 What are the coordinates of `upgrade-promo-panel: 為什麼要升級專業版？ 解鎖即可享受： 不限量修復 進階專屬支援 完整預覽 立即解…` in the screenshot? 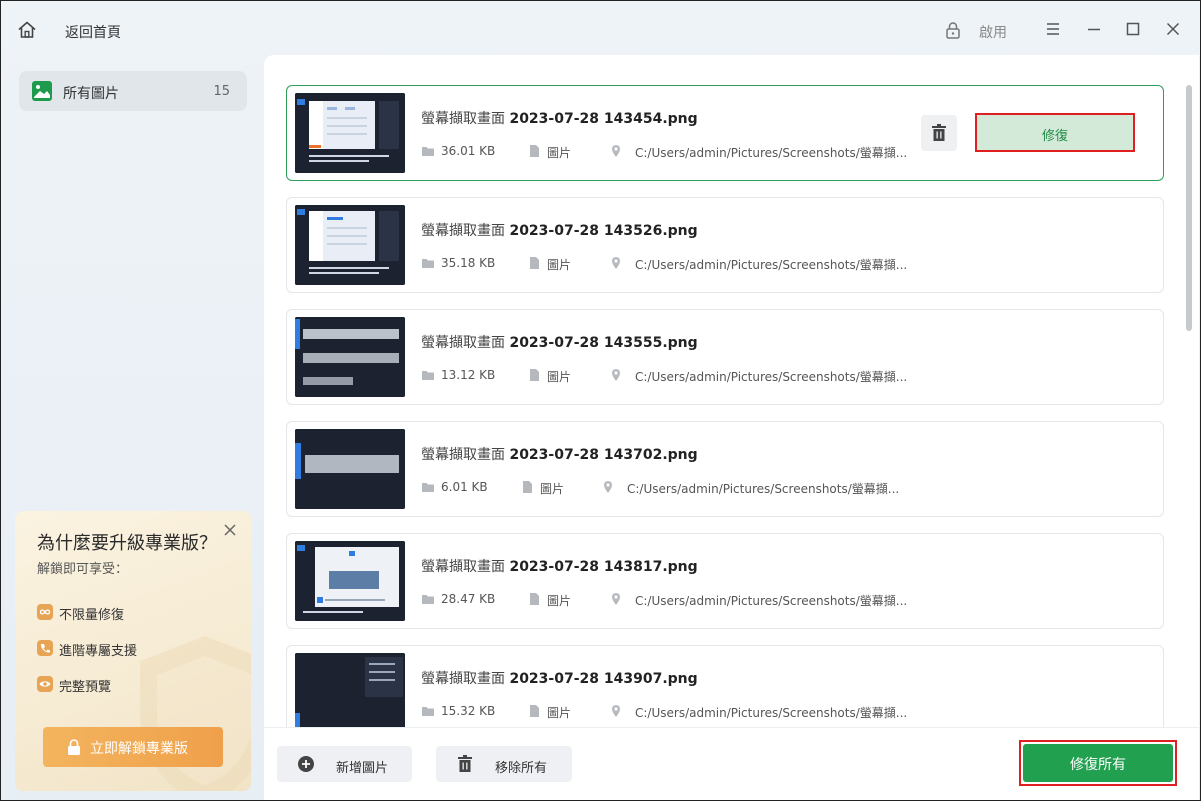 It's located at (133, 651).